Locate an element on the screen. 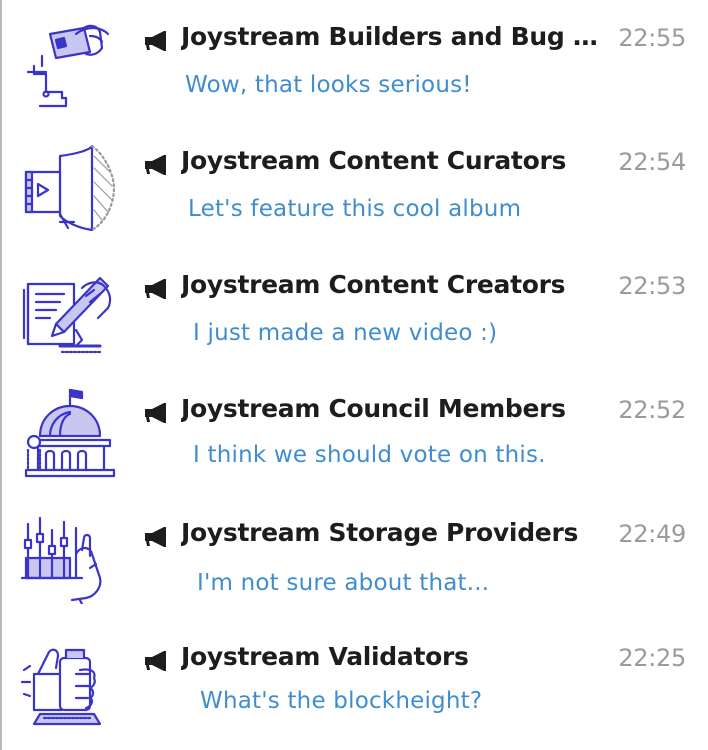  council-capitol-building-icon is located at coordinates (68, 432).